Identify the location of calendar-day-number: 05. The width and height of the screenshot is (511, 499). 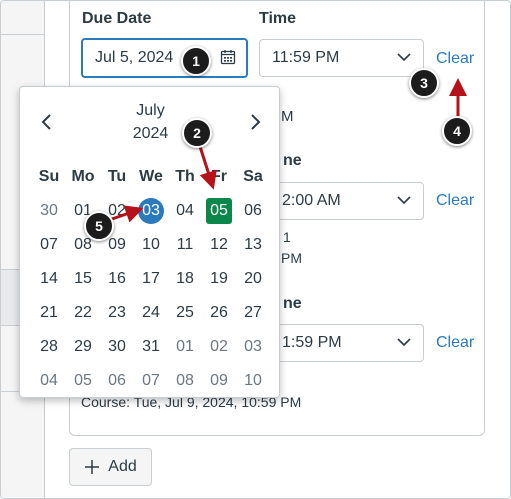
(83, 380).